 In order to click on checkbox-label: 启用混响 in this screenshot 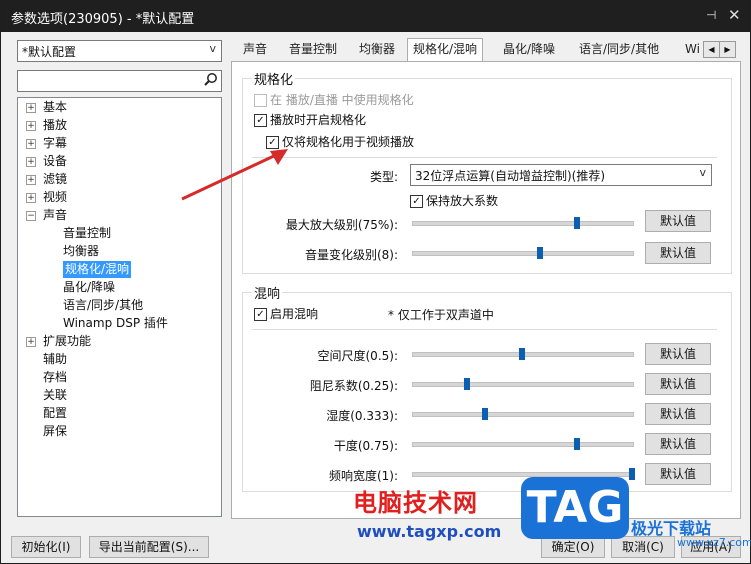, I will do `click(294, 314)`.